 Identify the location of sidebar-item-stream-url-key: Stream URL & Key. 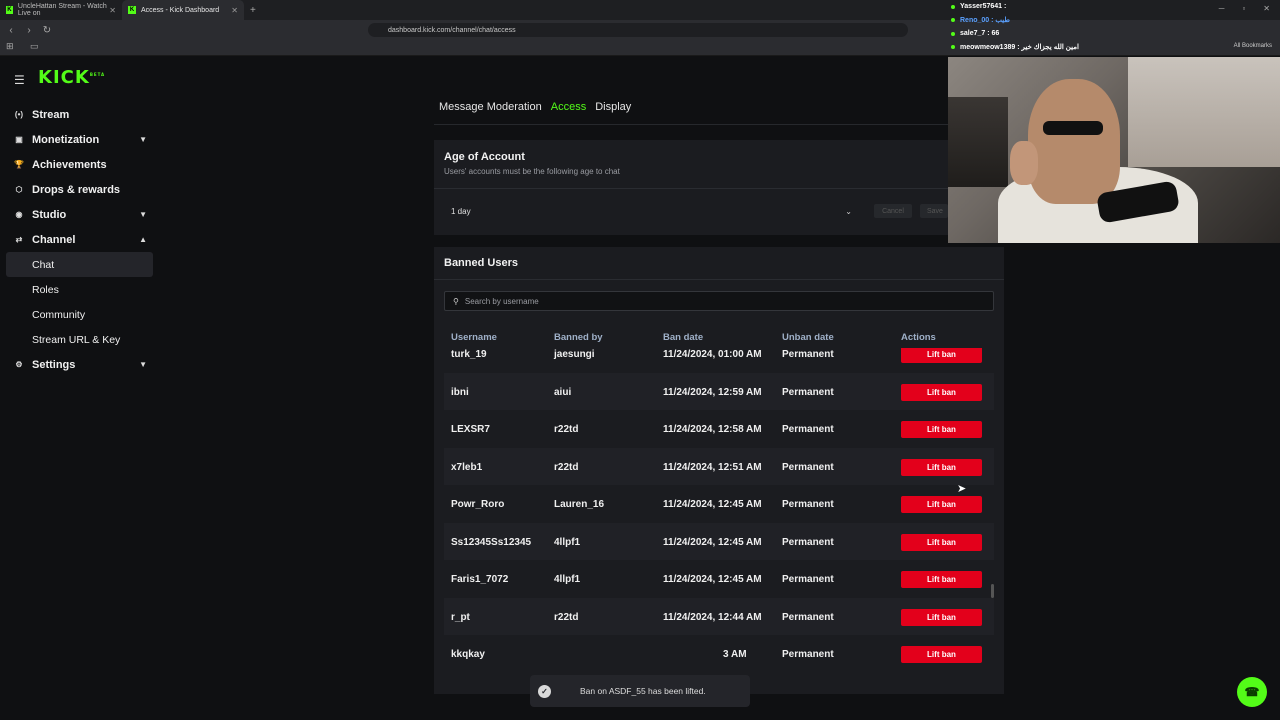
(79, 339).